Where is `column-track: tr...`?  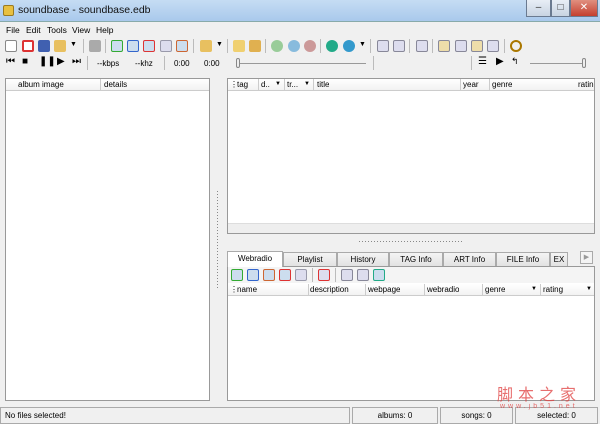 column-track: tr... is located at coordinates (292, 84).